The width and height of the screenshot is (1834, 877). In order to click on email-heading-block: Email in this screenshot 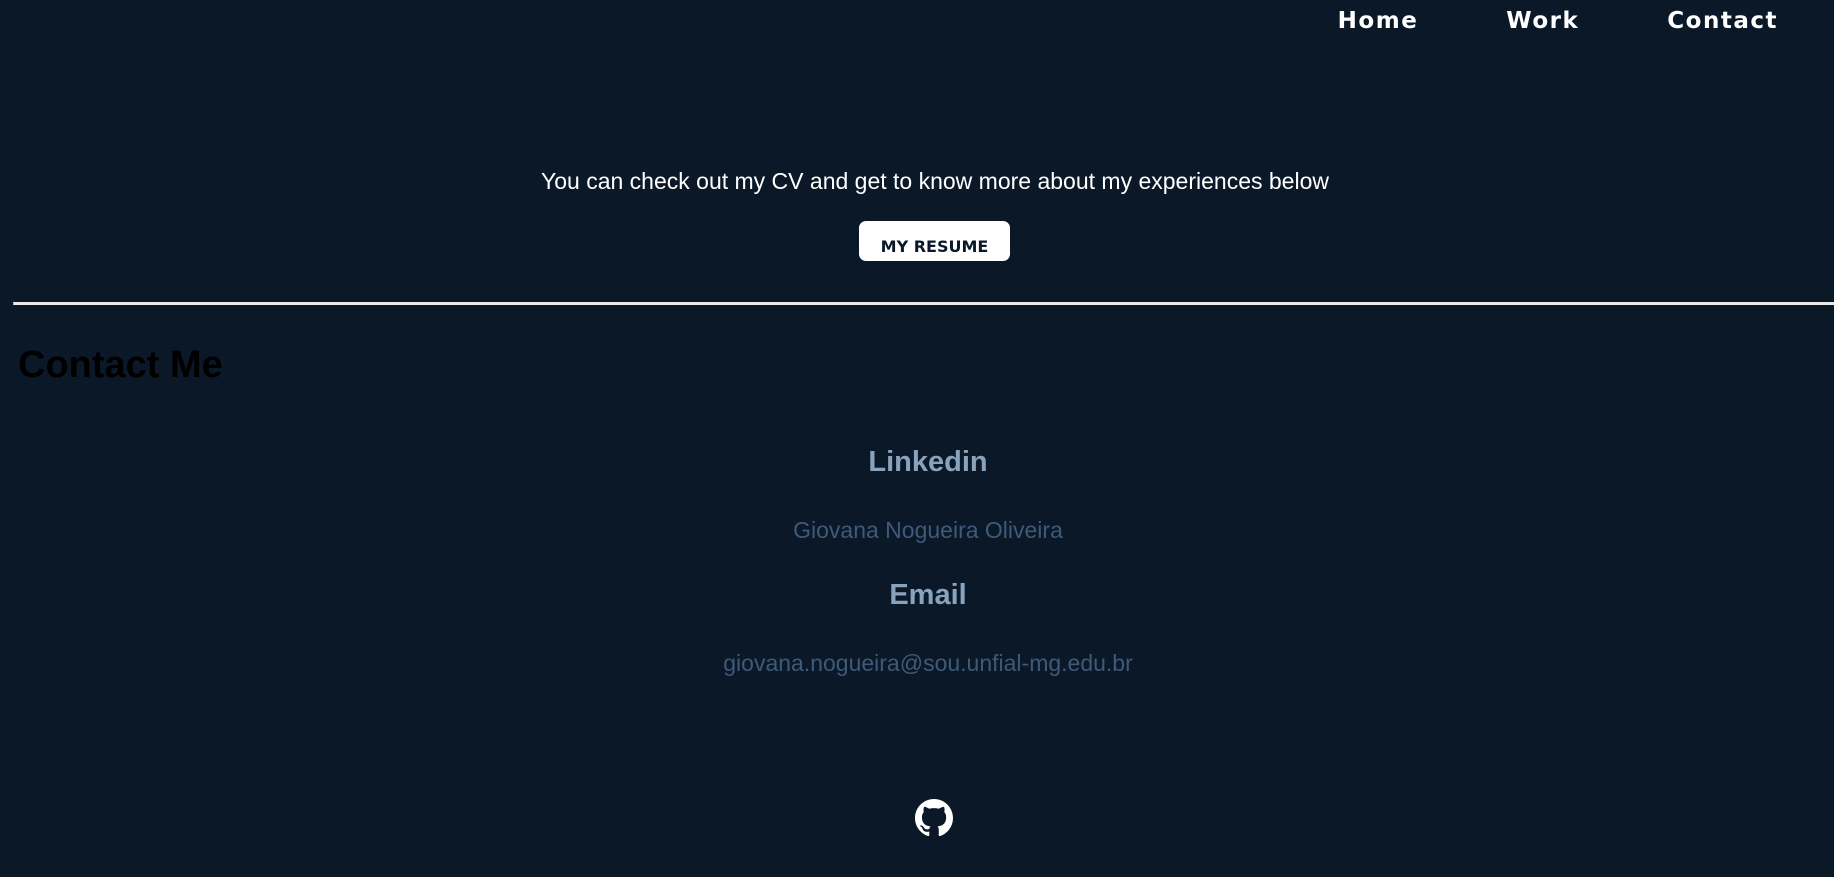, I will do `click(917, 595)`.